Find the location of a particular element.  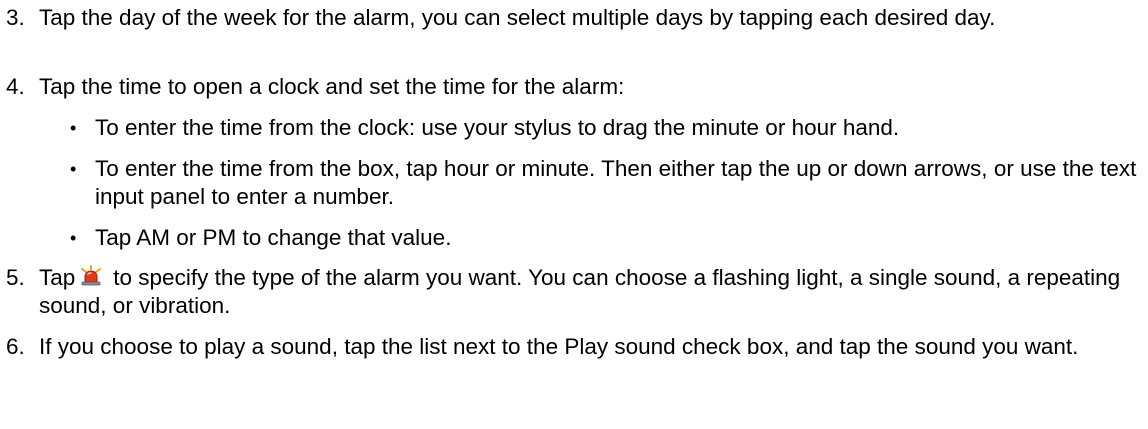

step-number: 6. is located at coordinates (15, 346).